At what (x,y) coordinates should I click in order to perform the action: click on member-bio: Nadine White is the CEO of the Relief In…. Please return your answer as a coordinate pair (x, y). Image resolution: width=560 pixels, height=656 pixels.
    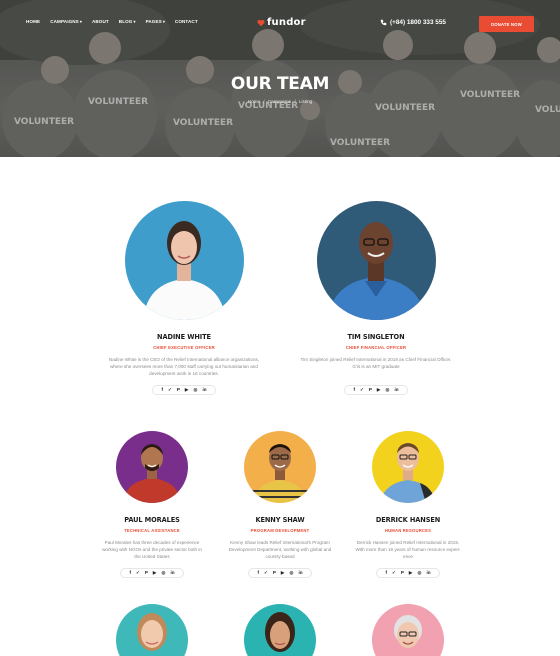
    Looking at the image, I should click on (184, 367).